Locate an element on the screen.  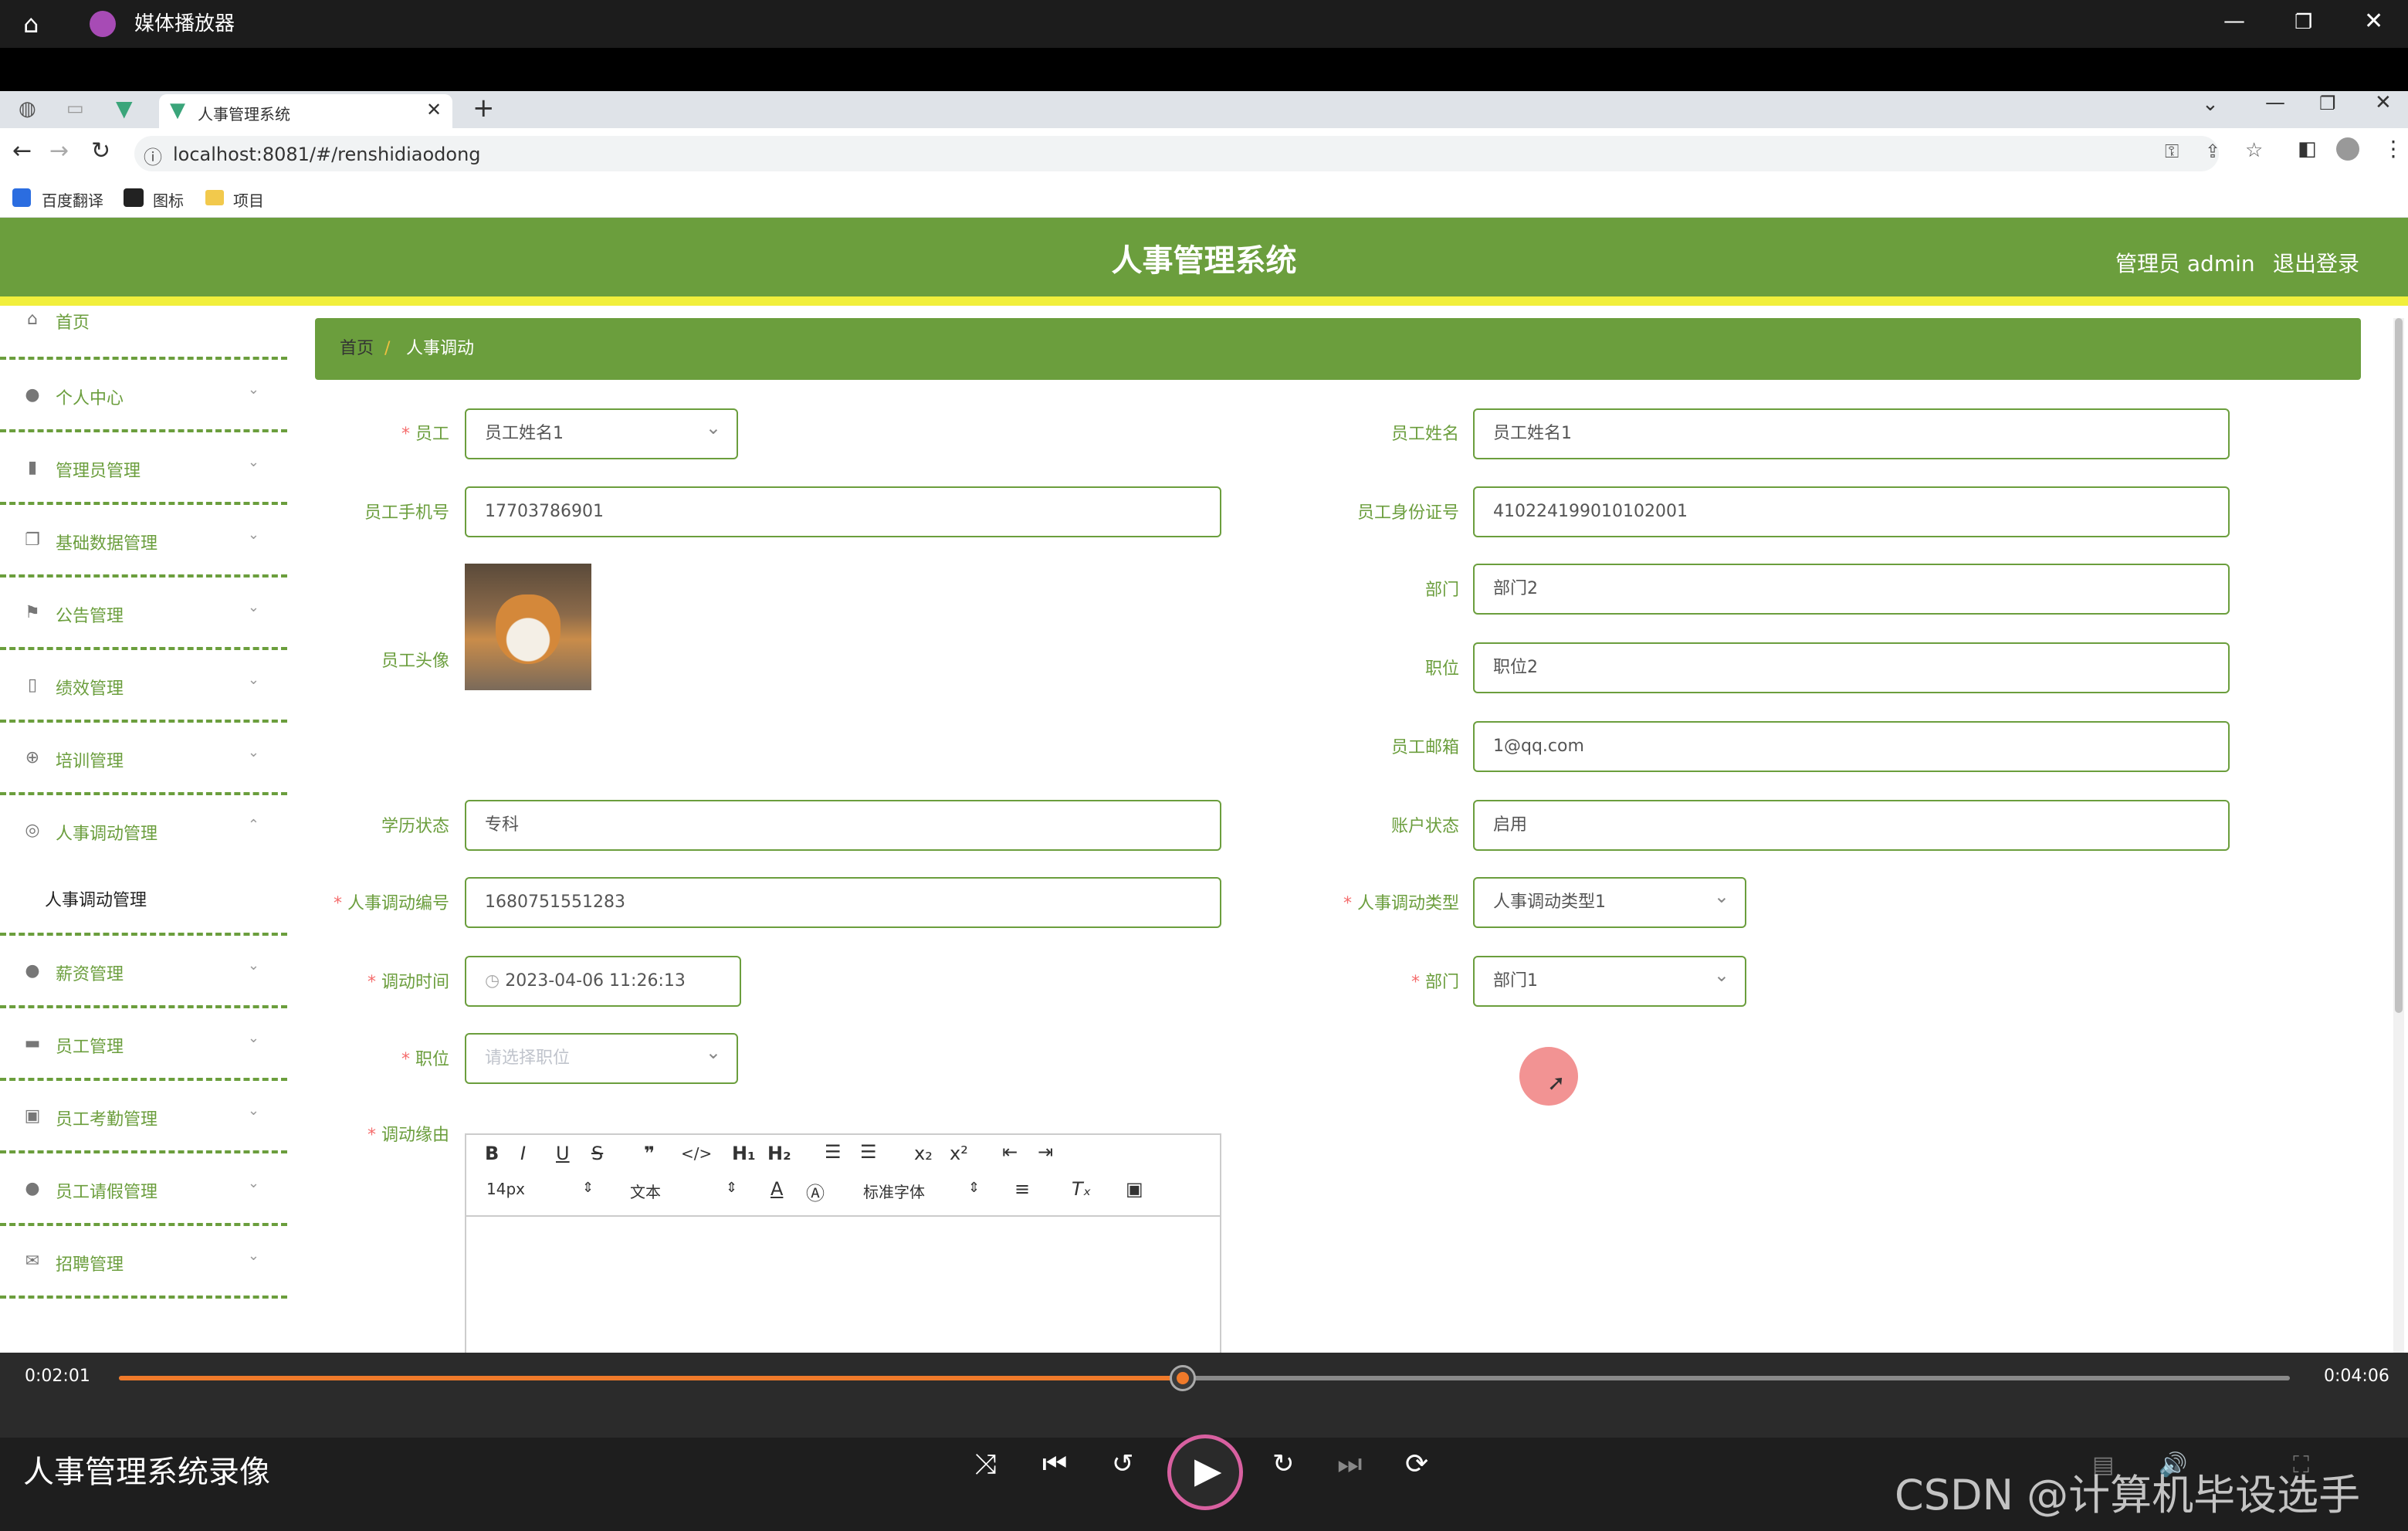
mic-icon: ▯ is located at coordinates (32, 685).